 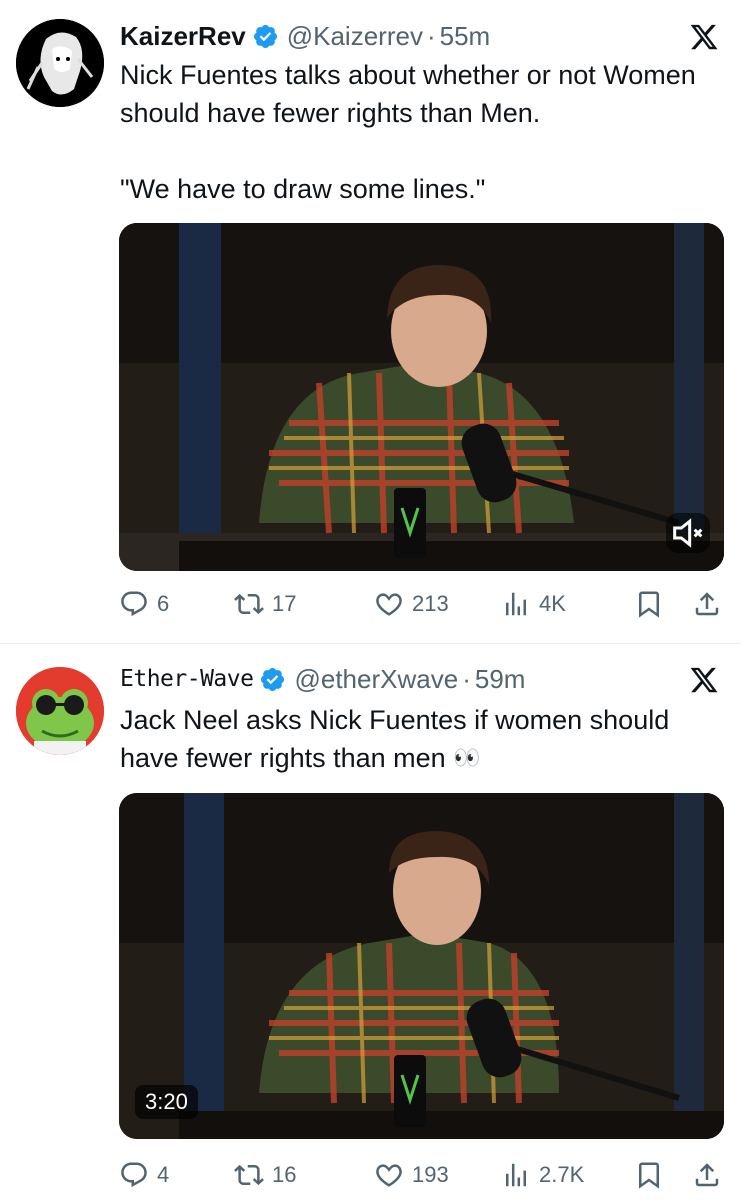 I want to click on tweet-text-quote: "We have to draw some lines.", so click(x=303, y=189).